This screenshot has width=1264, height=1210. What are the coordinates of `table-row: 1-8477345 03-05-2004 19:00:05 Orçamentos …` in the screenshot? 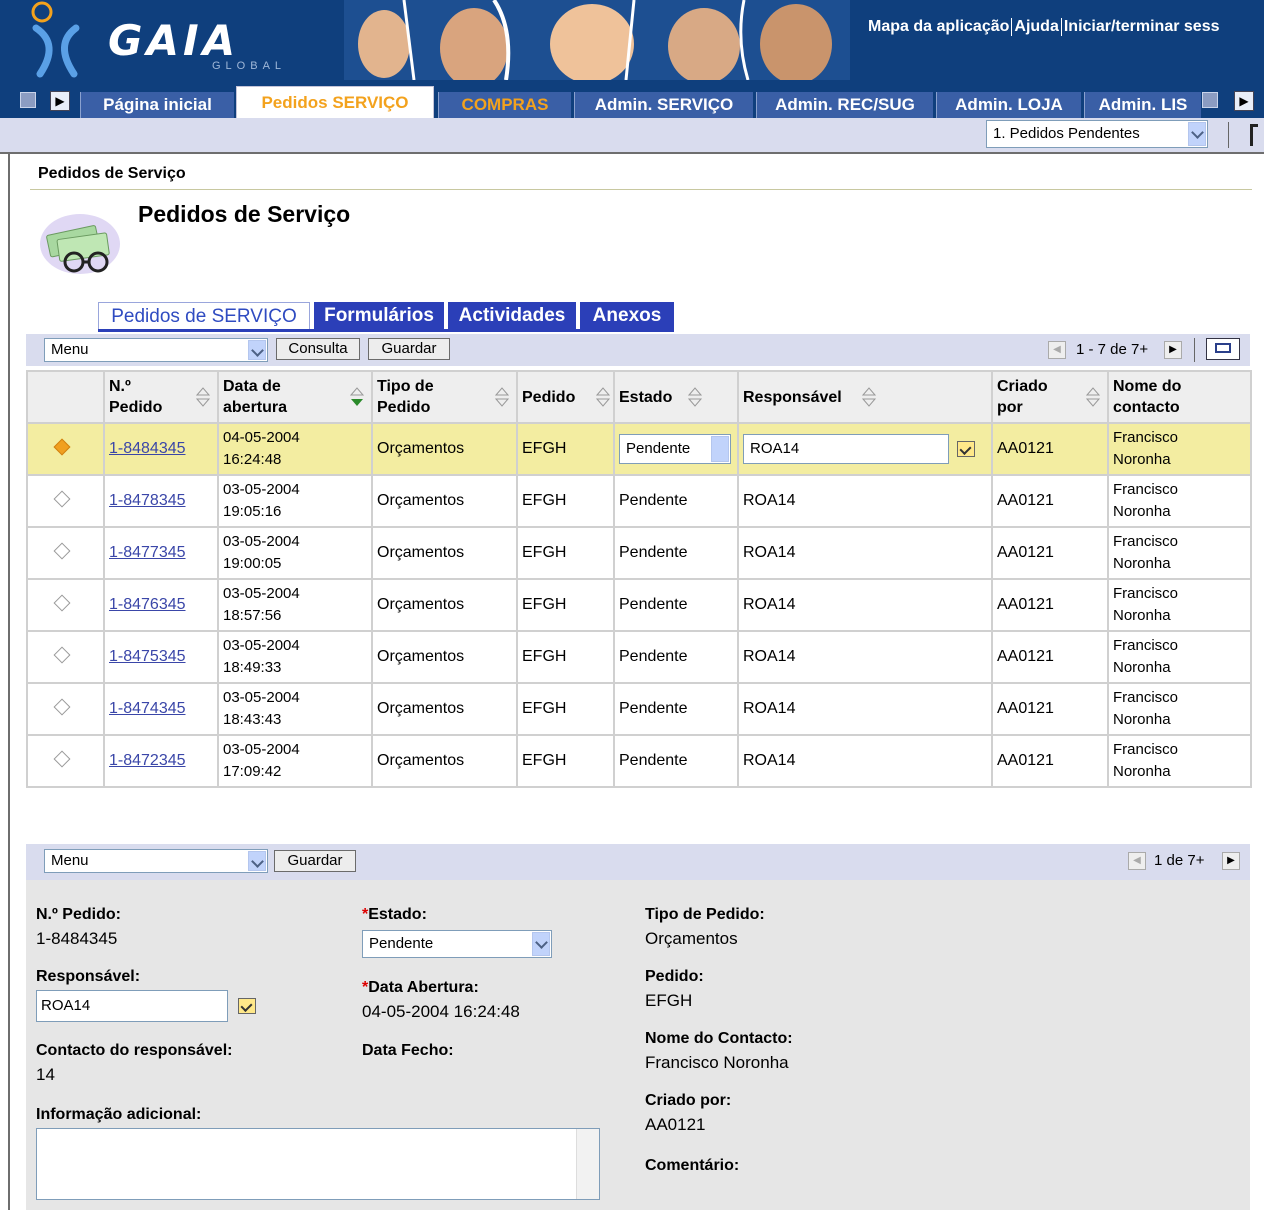 It's located at (639, 553).